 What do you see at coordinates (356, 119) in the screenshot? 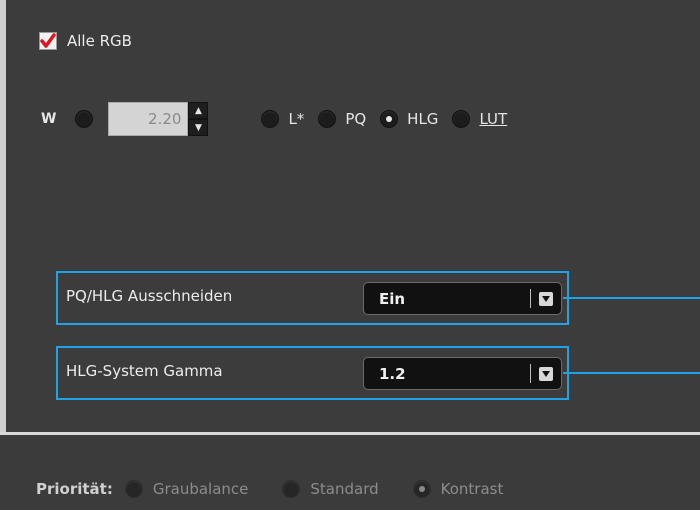
I see `pq-label: PQ` at bounding box center [356, 119].